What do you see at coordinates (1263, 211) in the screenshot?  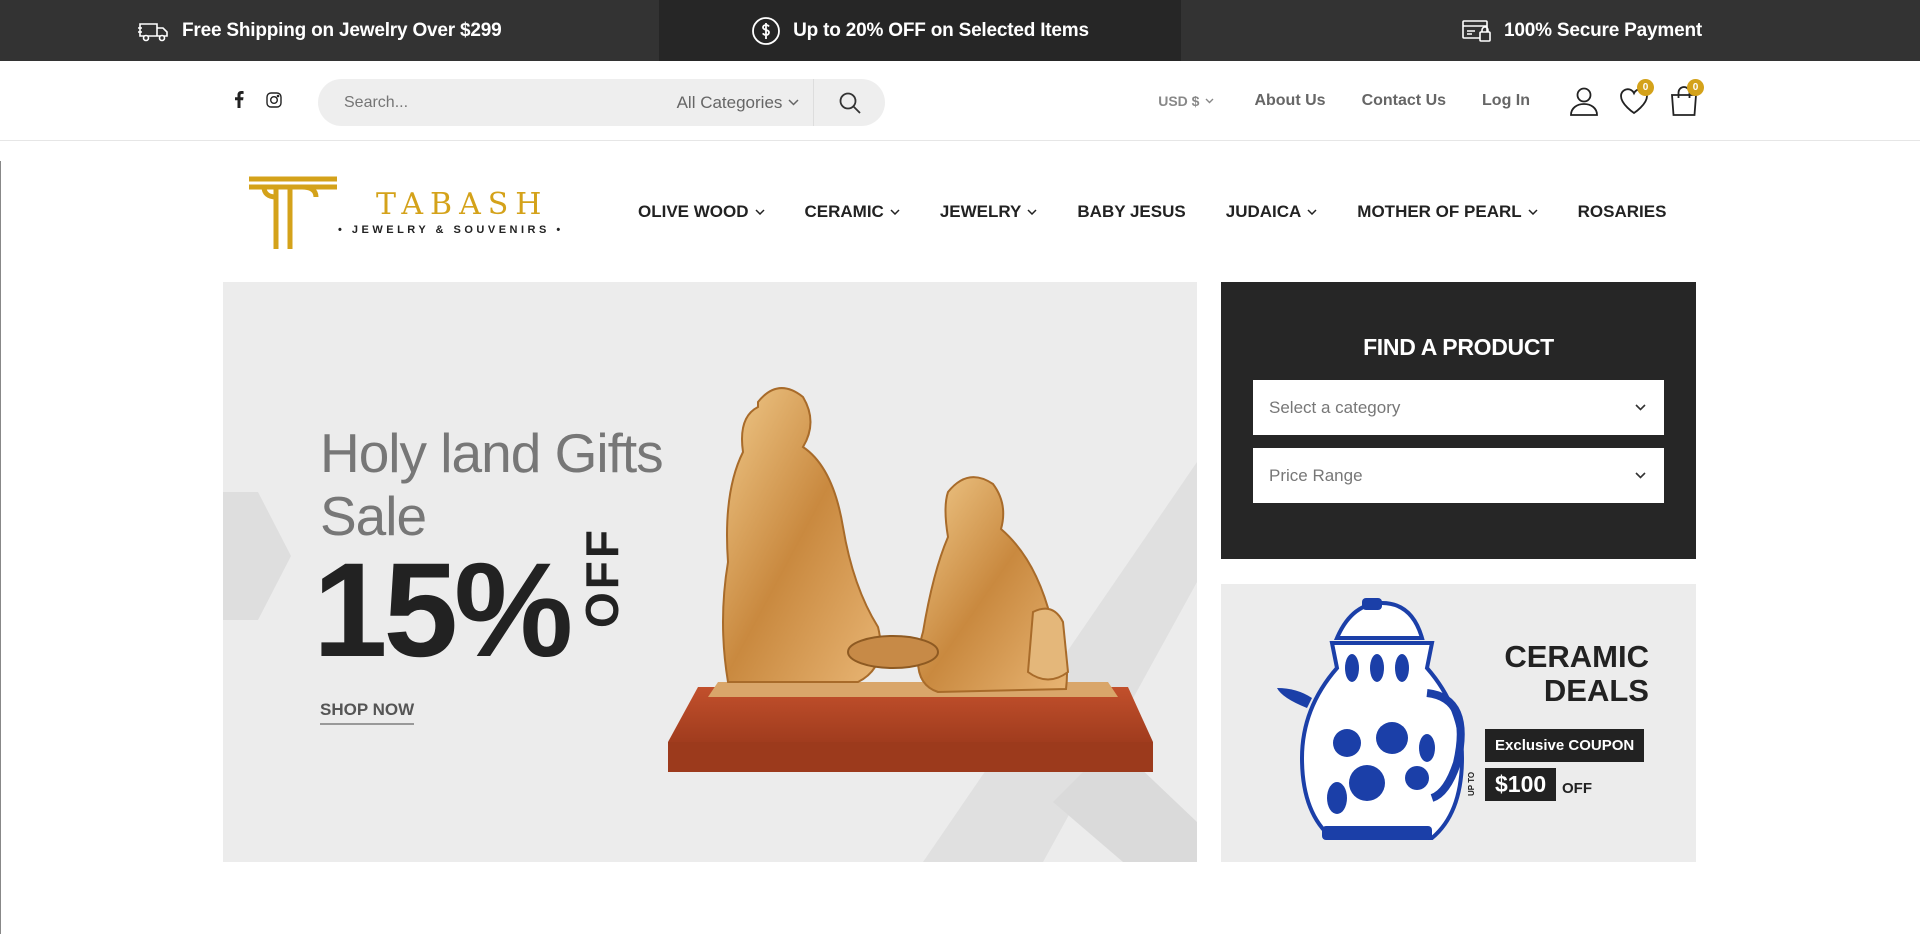 I see `nav-item-label: JUDAICA` at bounding box center [1263, 211].